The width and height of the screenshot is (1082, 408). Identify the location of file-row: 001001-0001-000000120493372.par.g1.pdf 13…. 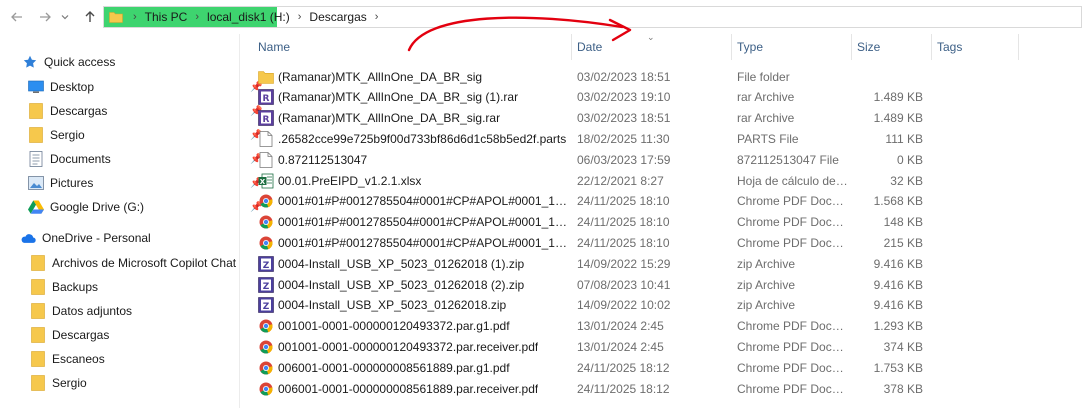
(597, 326).